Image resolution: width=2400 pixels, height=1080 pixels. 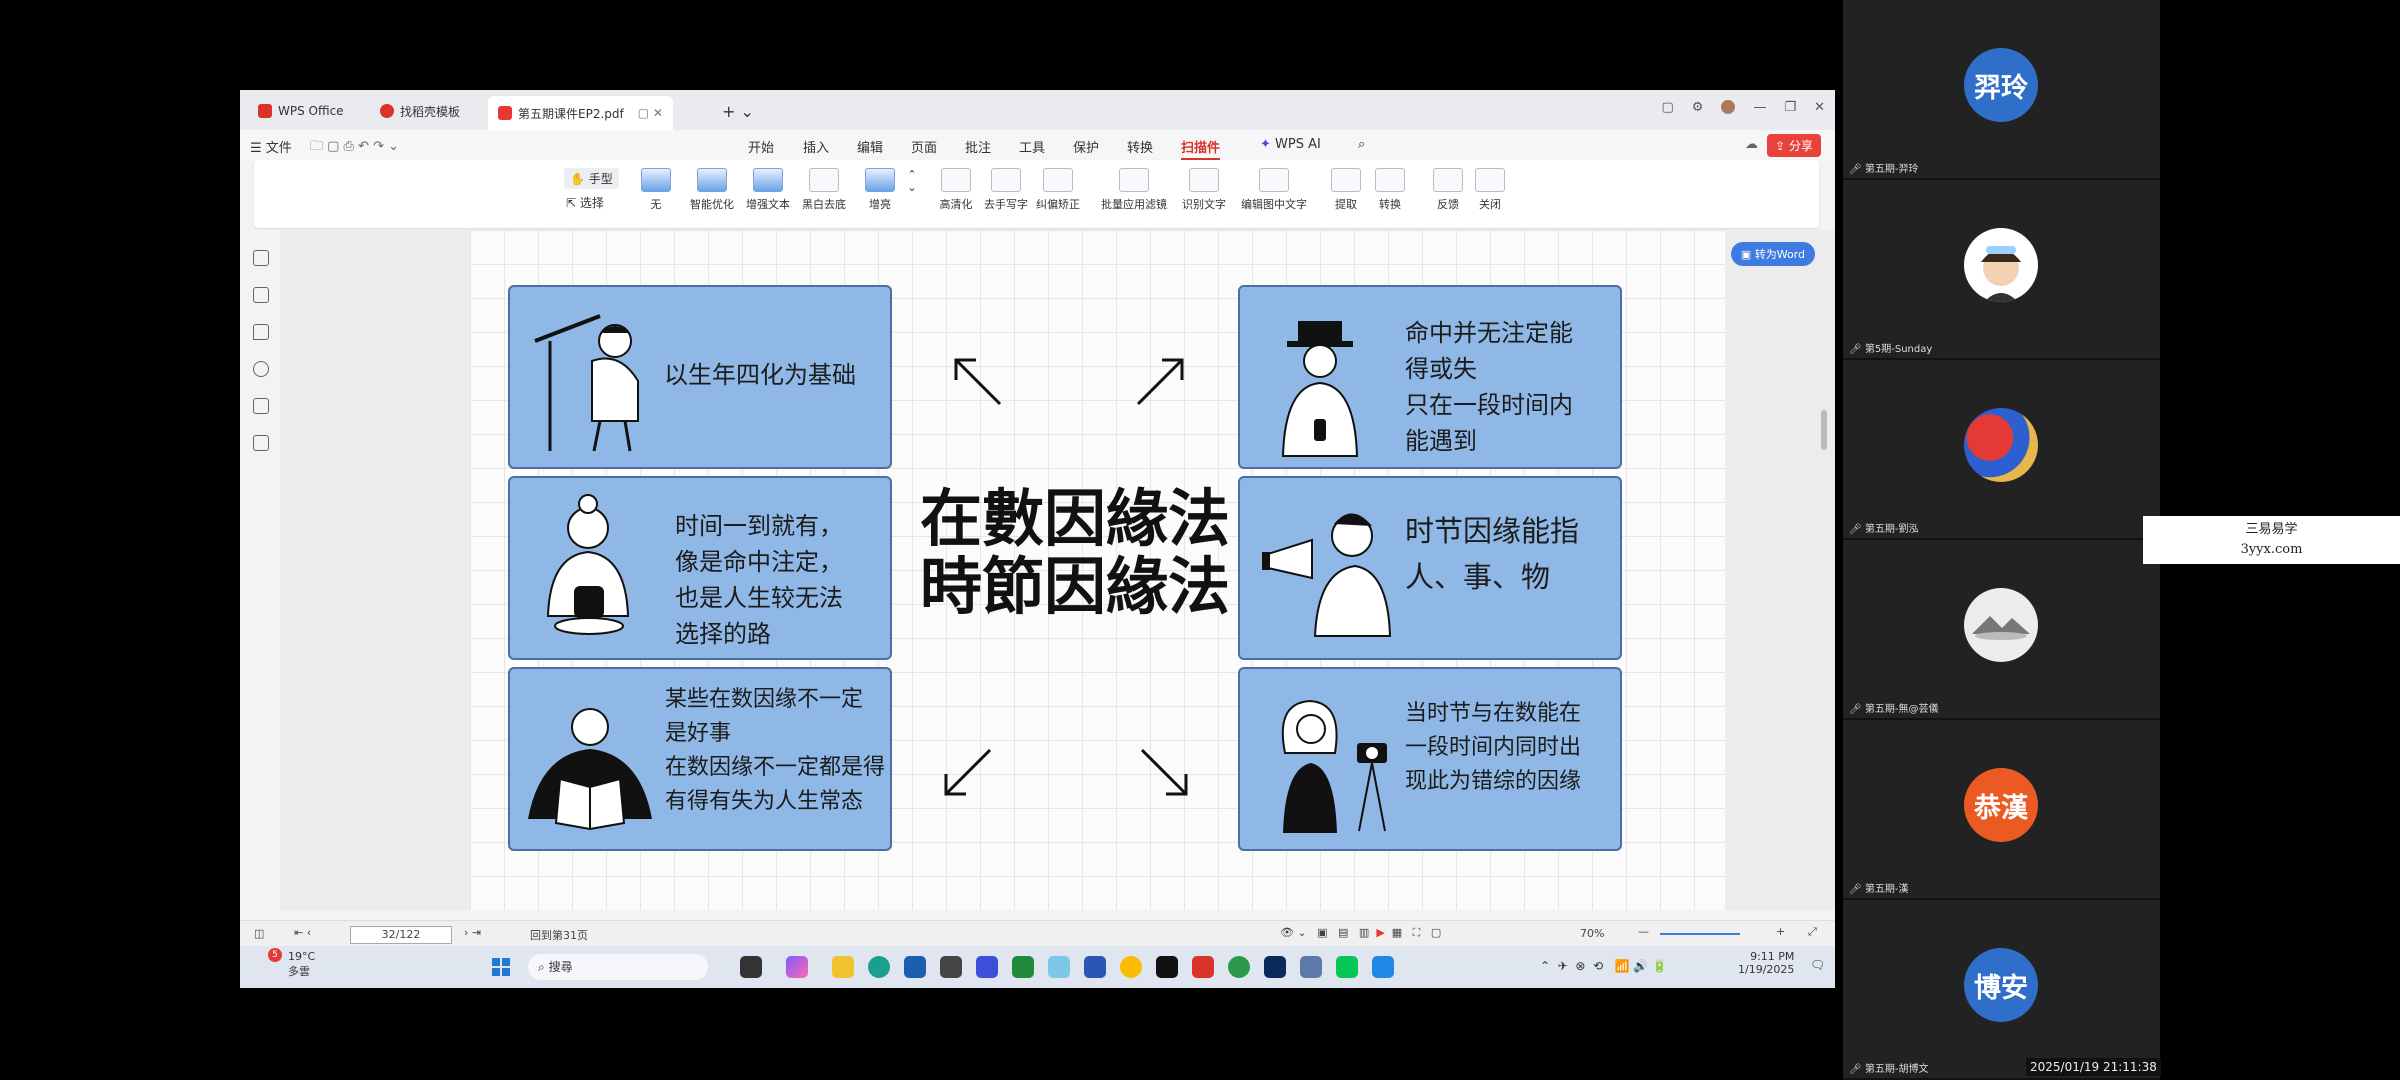 I want to click on participant-name: 🎤︎ 第五期-劉泓, so click(x=1884, y=529).